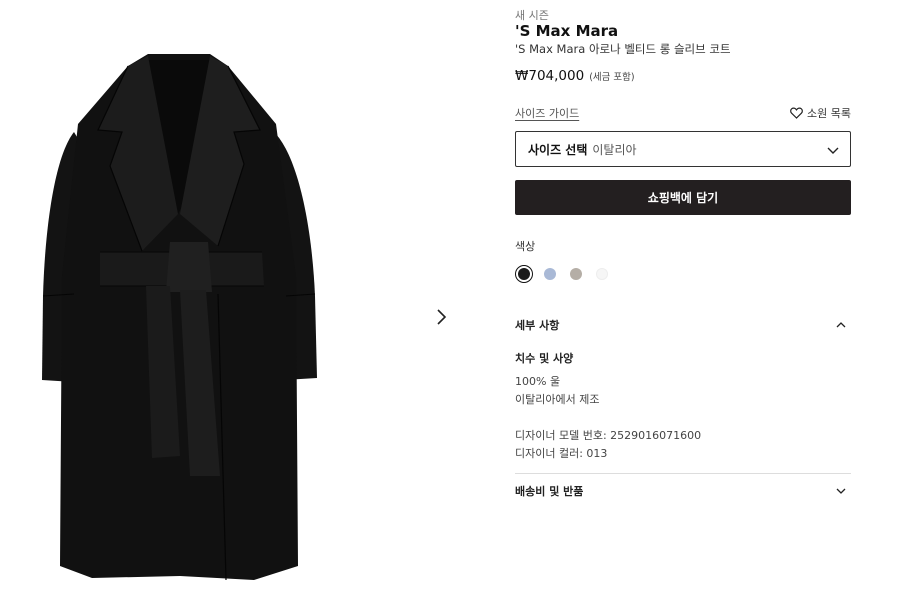  I want to click on size-select-value: 이탈리아, so click(614, 149).